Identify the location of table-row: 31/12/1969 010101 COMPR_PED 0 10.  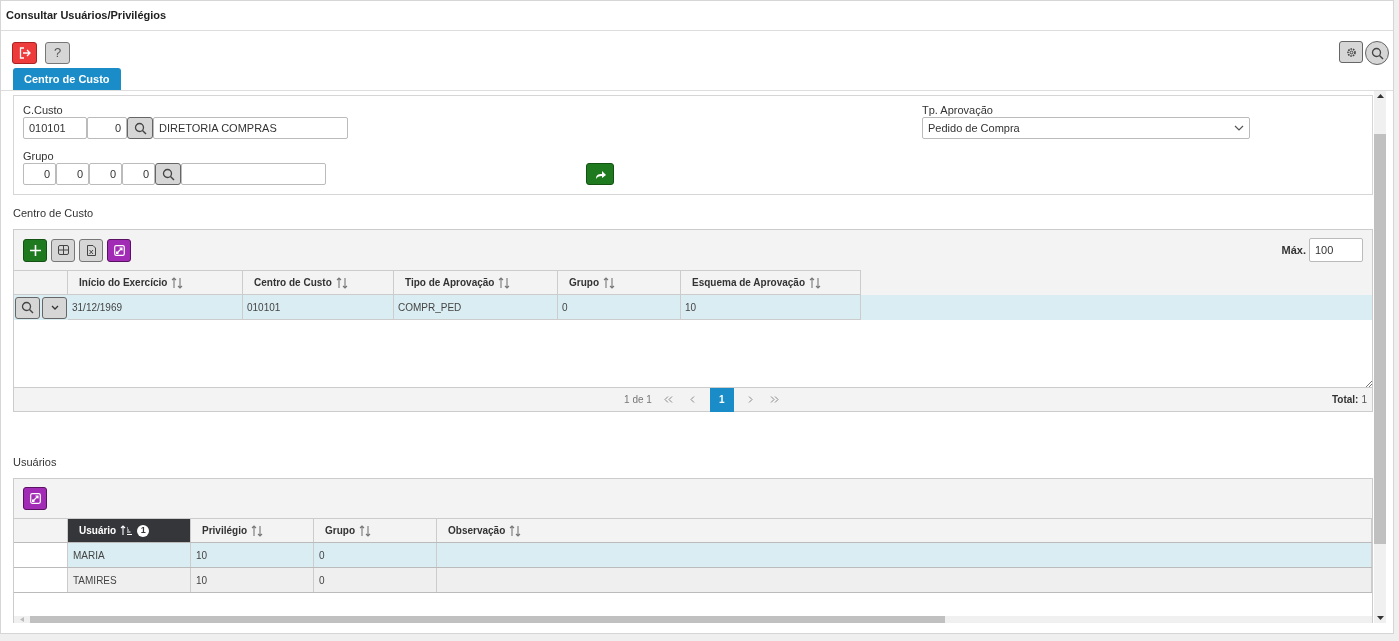
(693, 307).